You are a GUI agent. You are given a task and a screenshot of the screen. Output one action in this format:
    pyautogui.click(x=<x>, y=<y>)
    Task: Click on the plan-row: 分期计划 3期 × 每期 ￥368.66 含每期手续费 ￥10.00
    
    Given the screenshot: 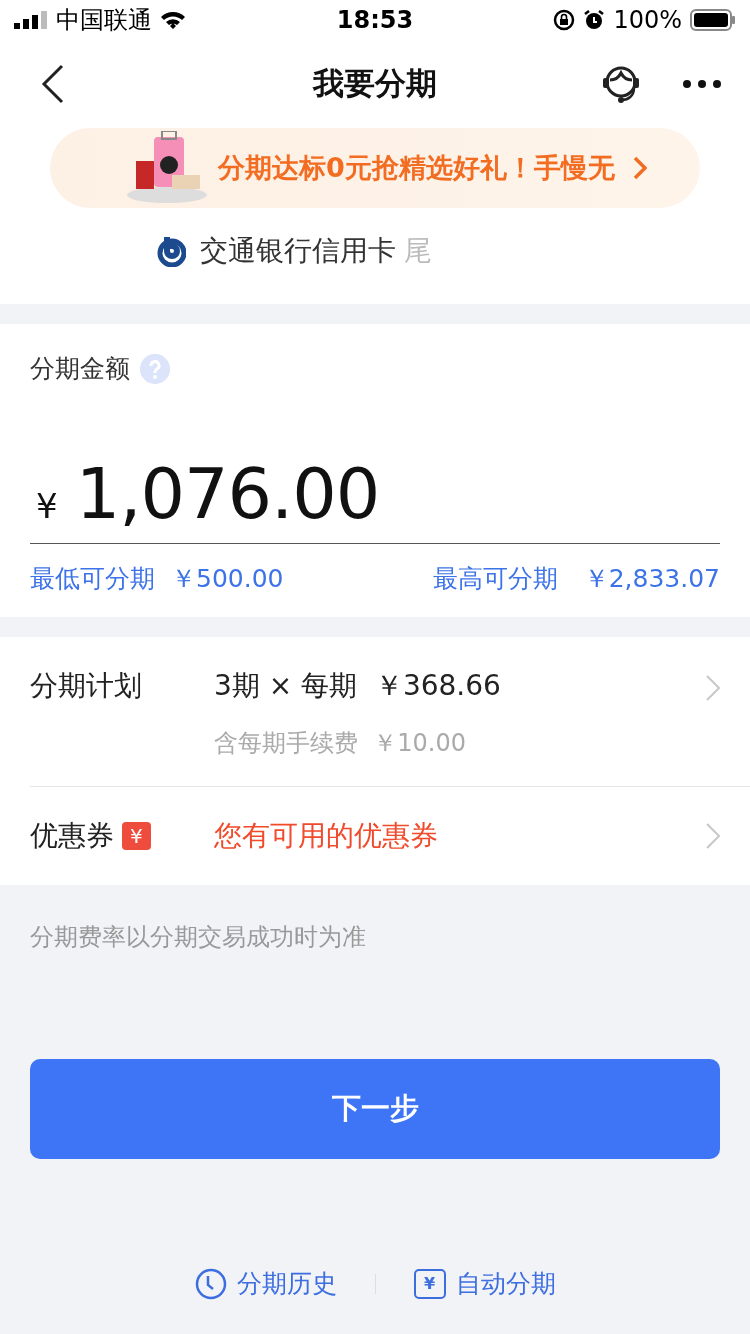 What is the action you would take?
    pyautogui.click(x=390, y=712)
    